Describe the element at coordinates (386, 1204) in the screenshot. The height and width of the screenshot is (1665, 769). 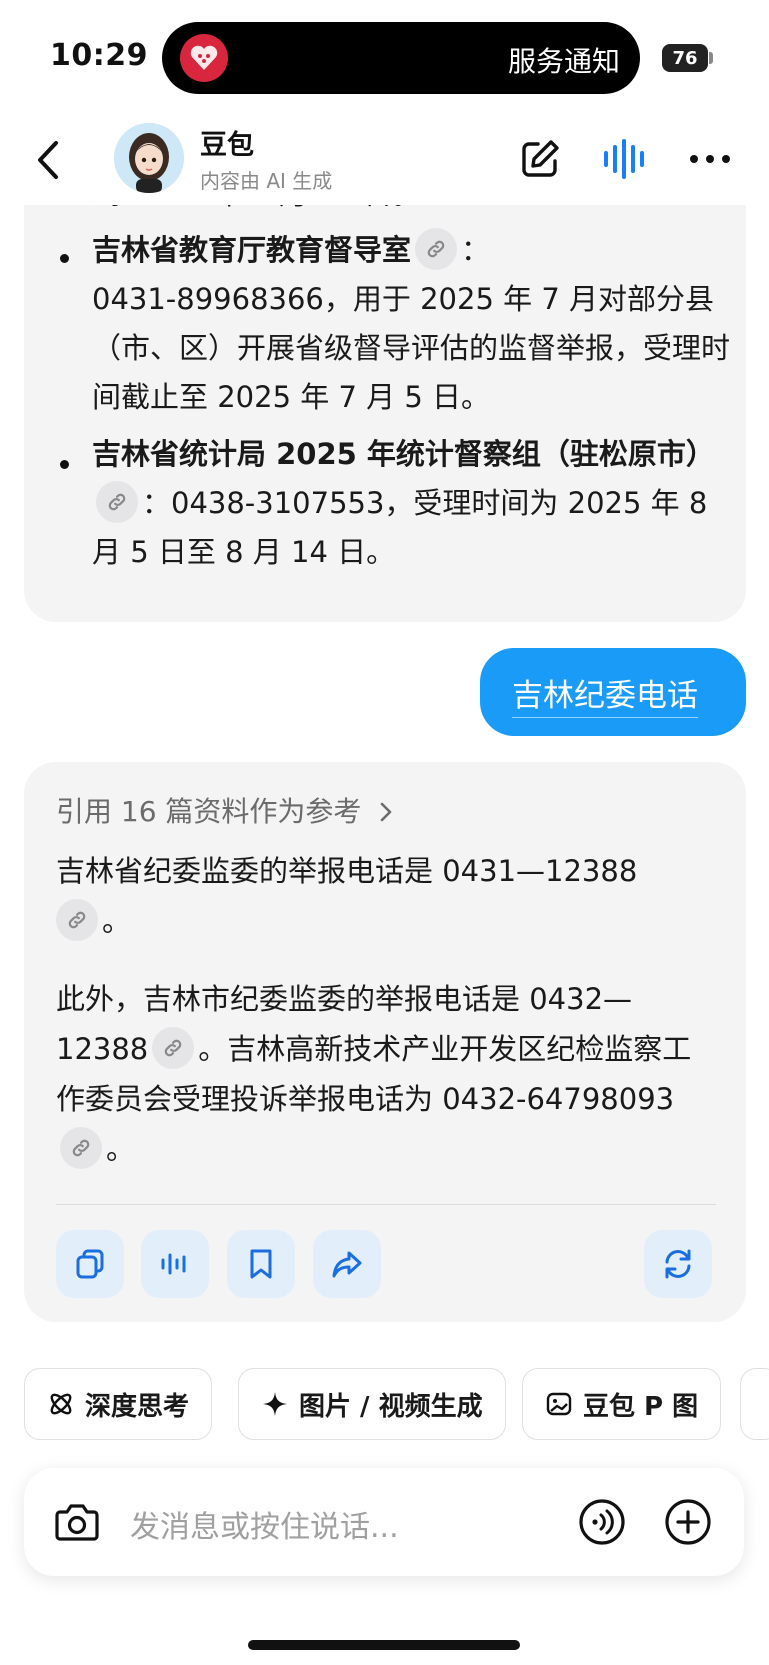
I see `divider` at that location.